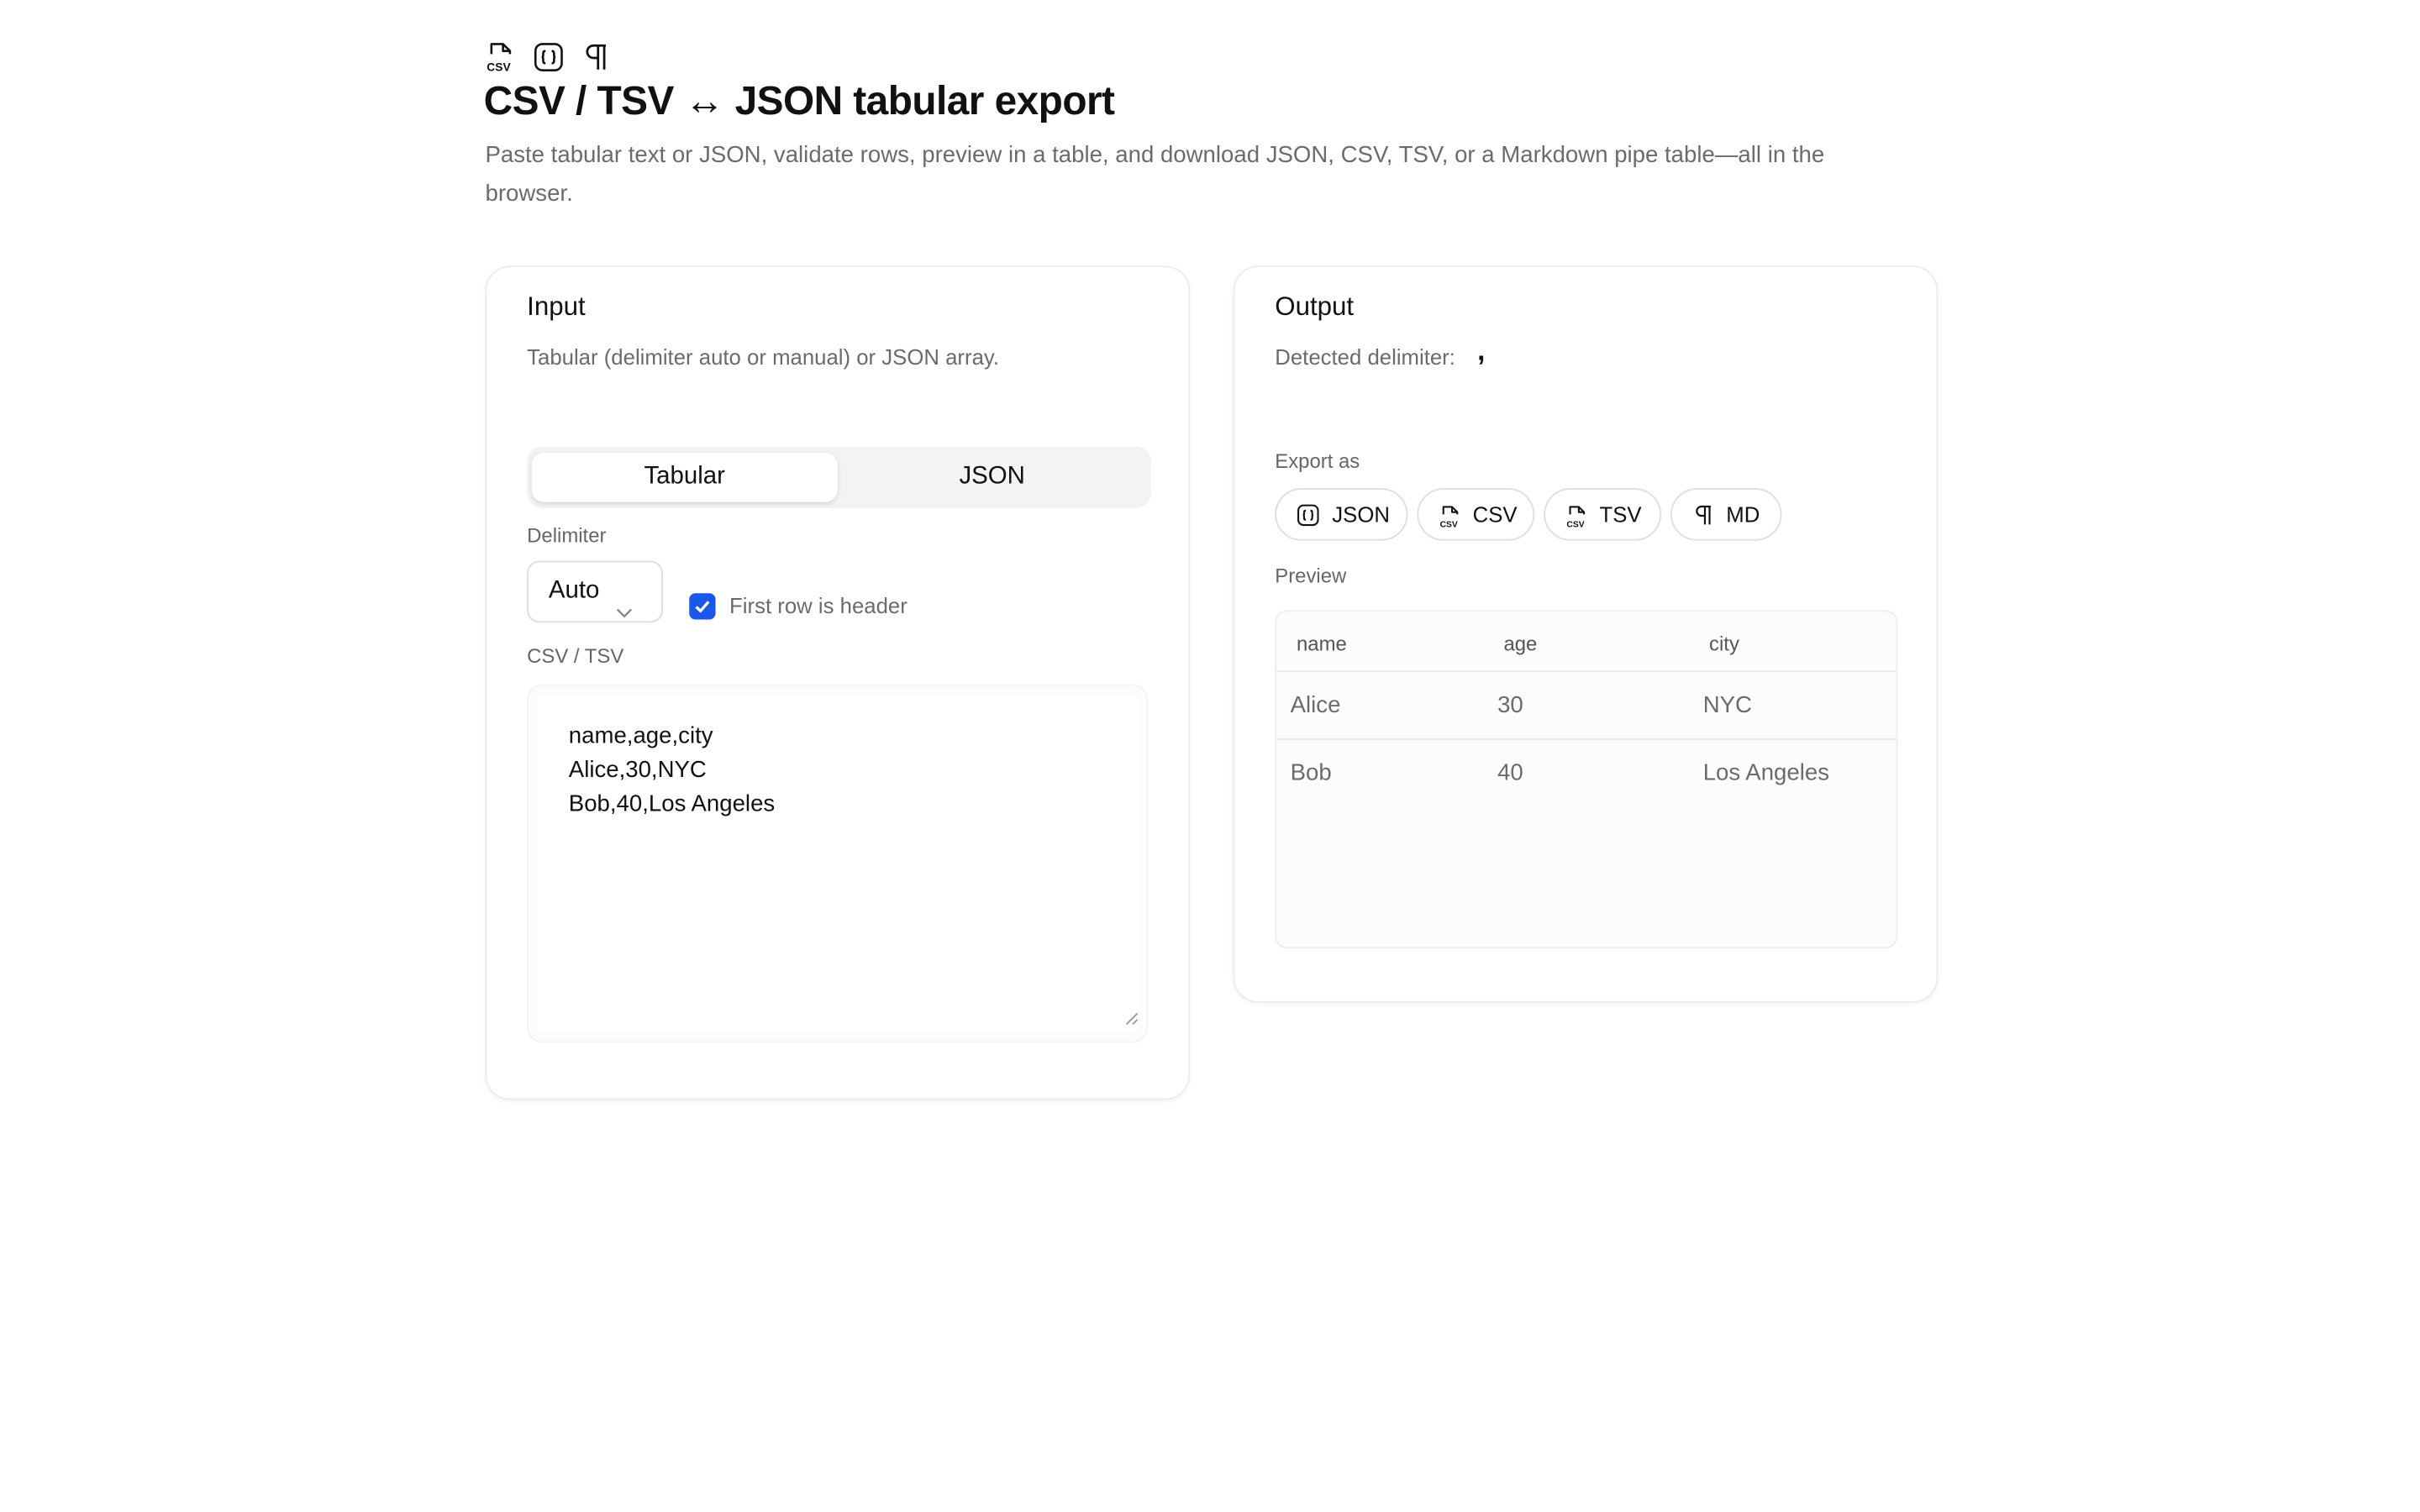  I want to click on export-tsv-label: TSV, so click(1620, 514).